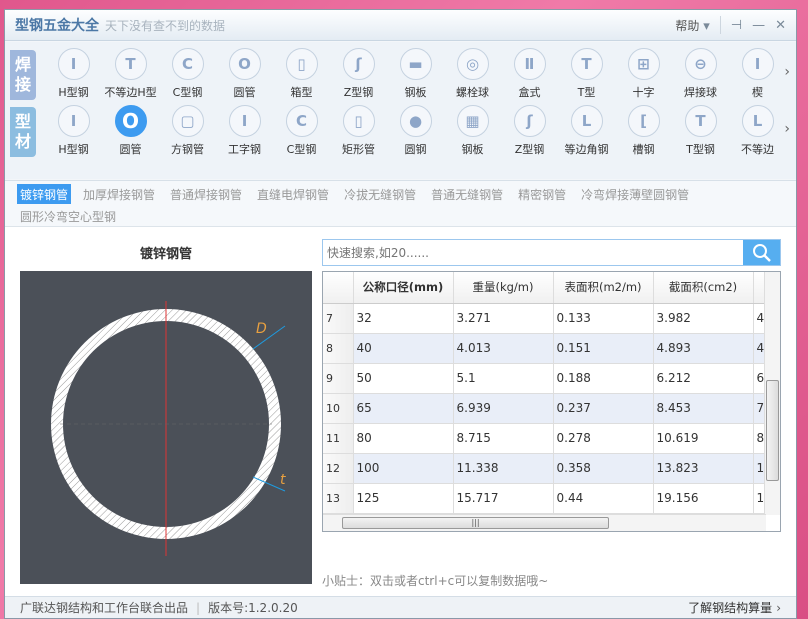  What do you see at coordinates (358, 92) in the screenshot?
I see `section-type-label: Z型钢` at bounding box center [358, 92].